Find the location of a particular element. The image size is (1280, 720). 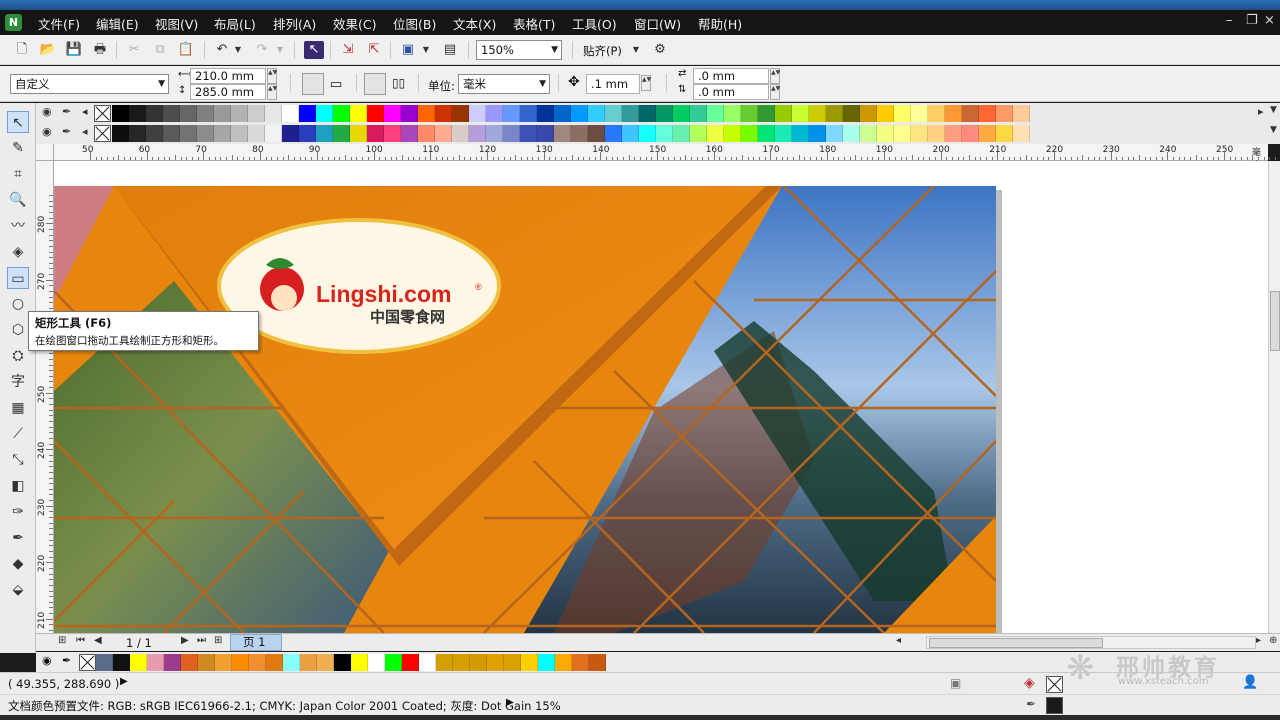

new-document-icon: 🗋 is located at coordinates (22, 50).